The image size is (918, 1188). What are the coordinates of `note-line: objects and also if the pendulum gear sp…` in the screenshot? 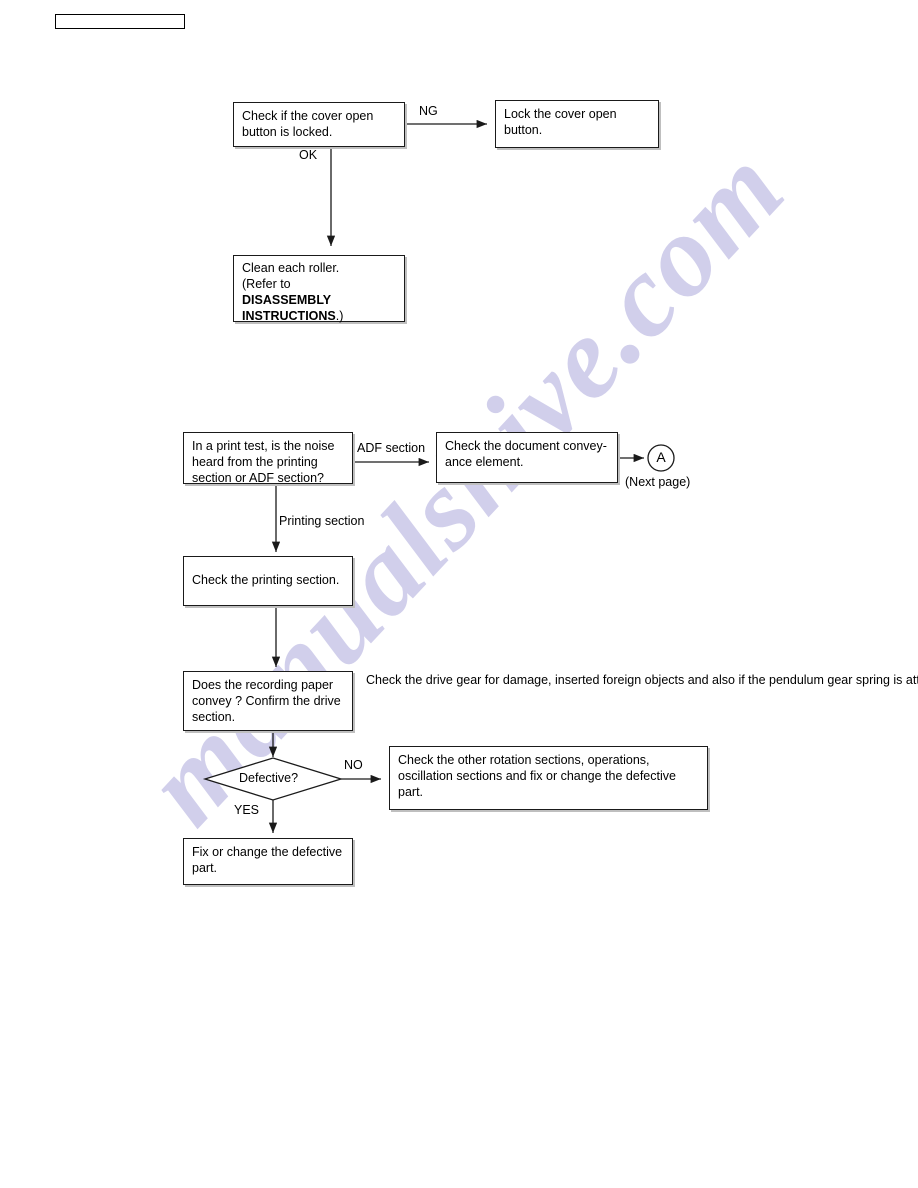 It's located at (773, 680).